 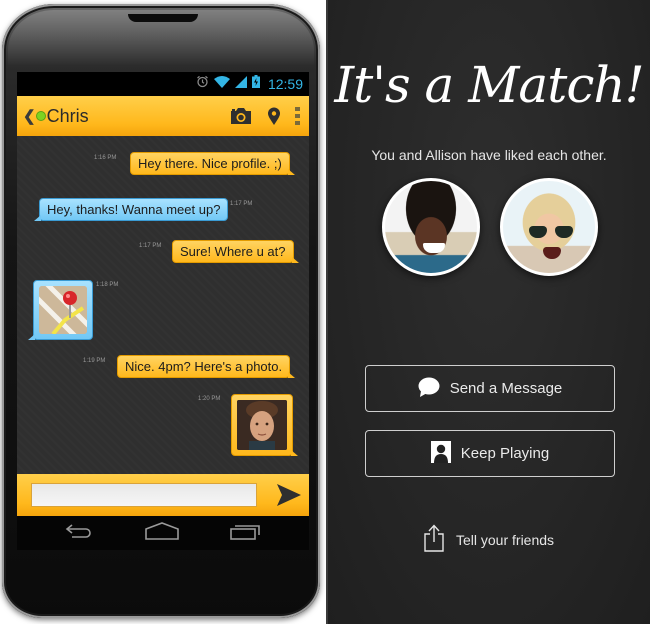 I want to click on location-bubble, so click(x=60, y=310).